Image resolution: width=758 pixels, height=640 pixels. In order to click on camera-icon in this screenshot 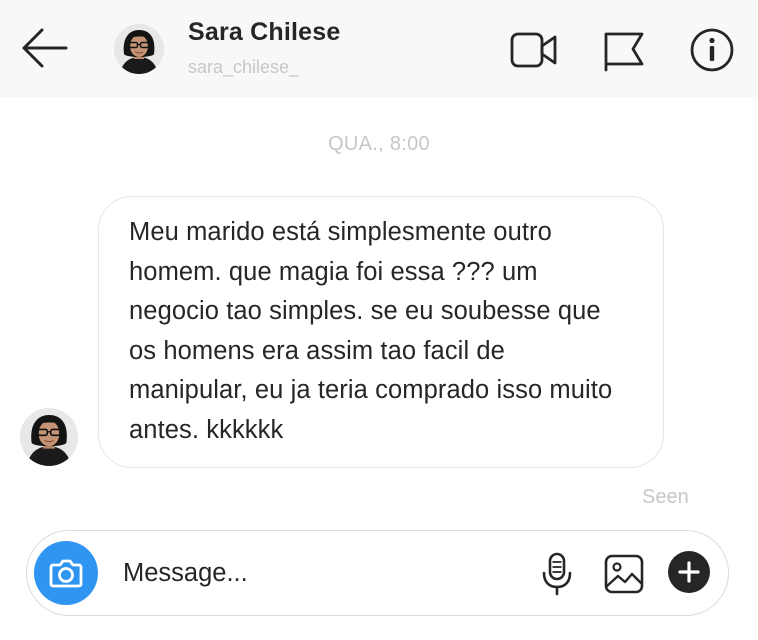, I will do `click(66, 573)`.